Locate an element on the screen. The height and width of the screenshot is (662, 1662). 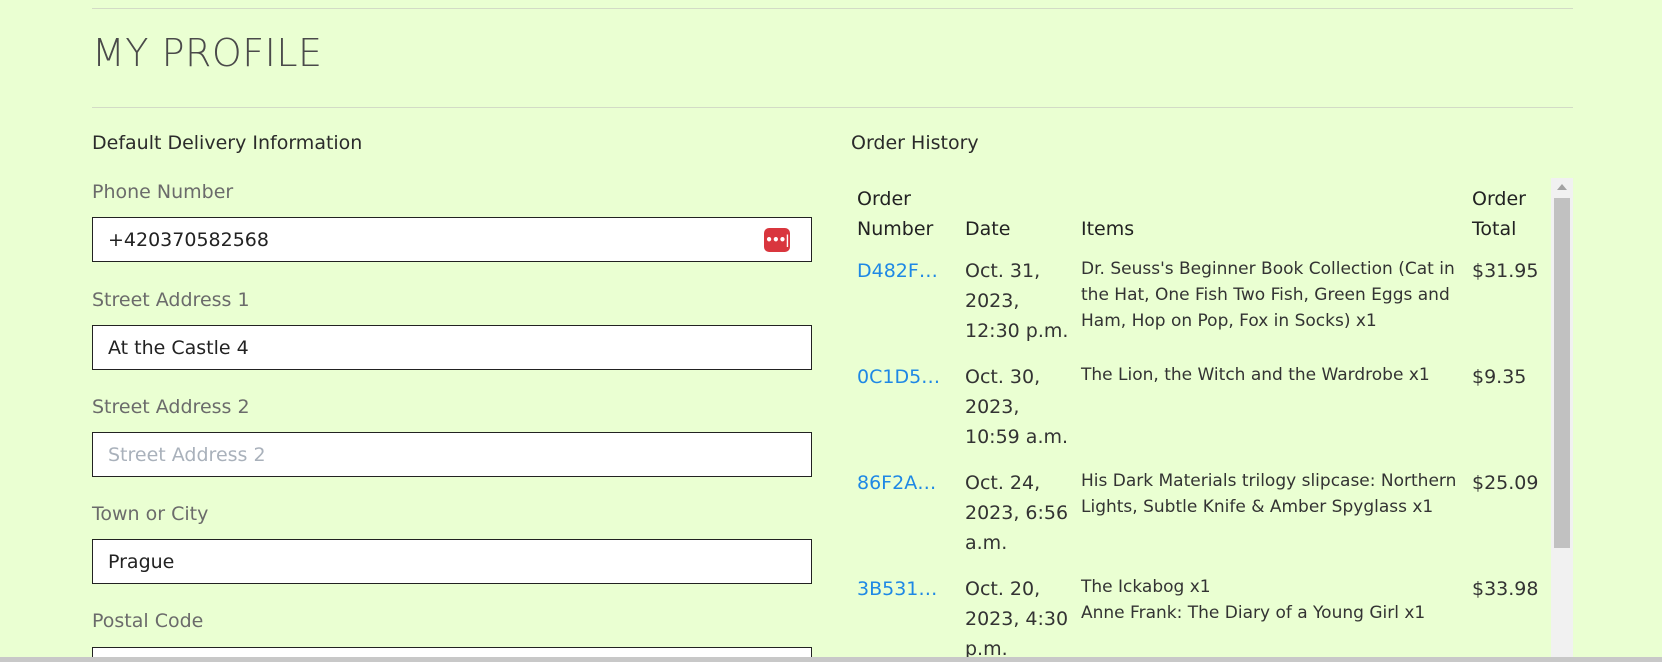
order-total: $25.09 is located at coordinates (1505, 483).